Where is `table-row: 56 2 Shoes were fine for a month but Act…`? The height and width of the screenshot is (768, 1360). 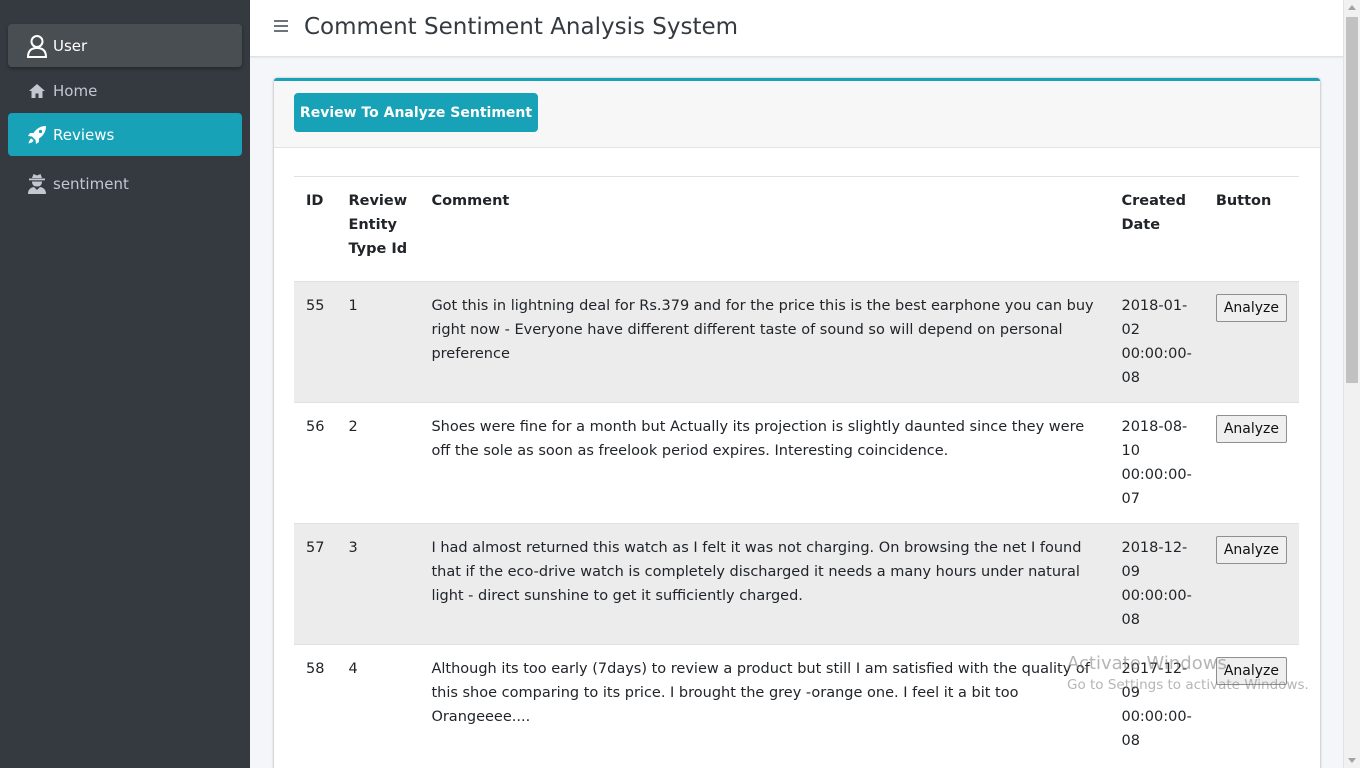
table-row: 56 2 Shoes were fine for a month but Act… is located at coordinates (796, 463).